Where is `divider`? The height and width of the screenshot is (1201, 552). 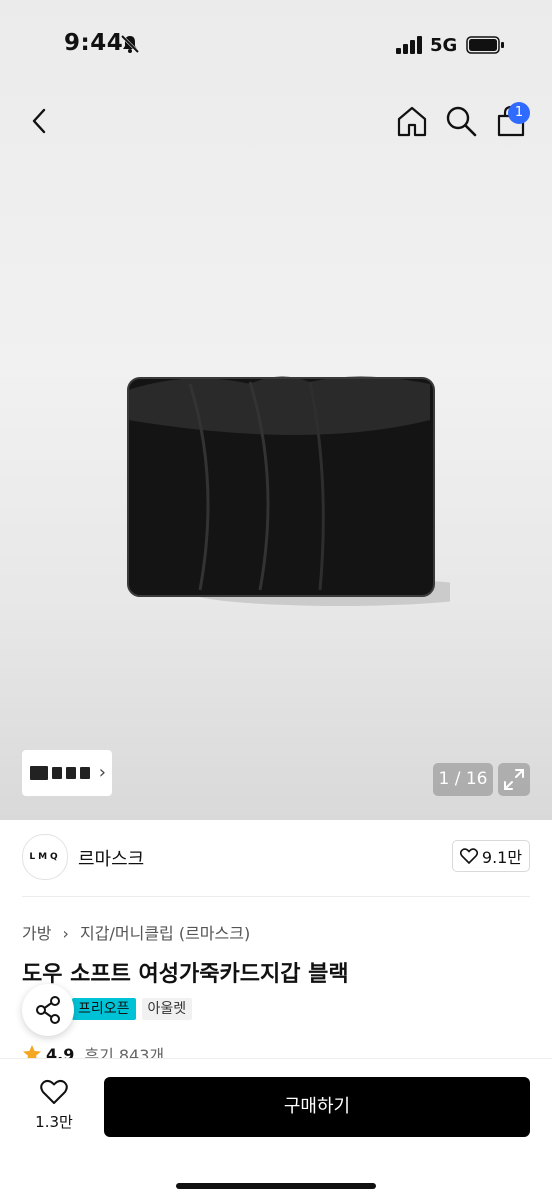 divider is located at coordinates (276, 896).